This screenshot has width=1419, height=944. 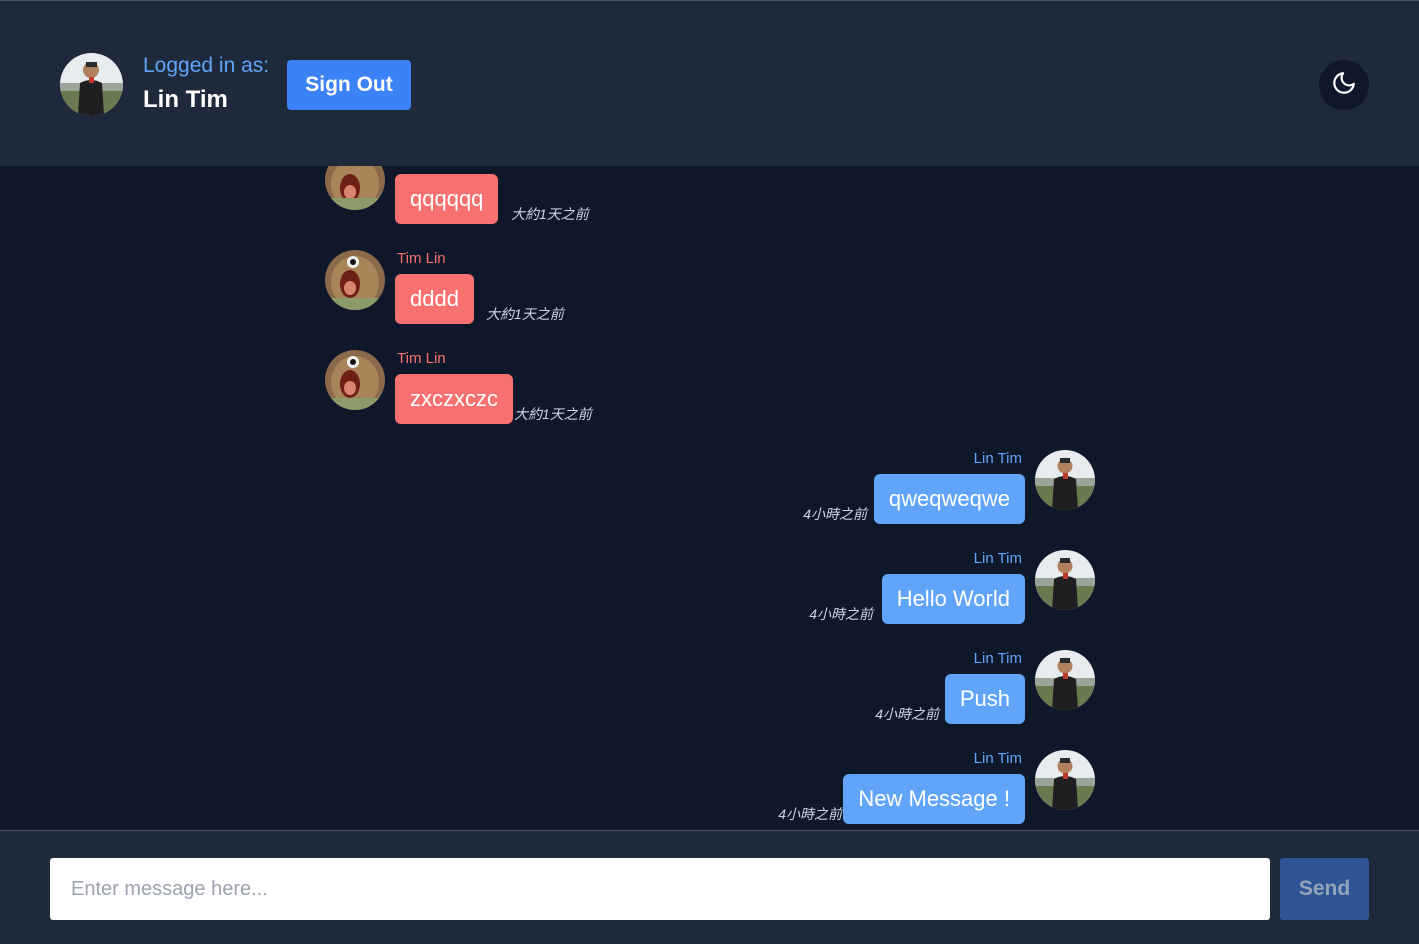 What do you see at coordinates (185, 99) in the screenshot?
I see `current-user-name: Lin Tim` at bounding box center [185, 99].